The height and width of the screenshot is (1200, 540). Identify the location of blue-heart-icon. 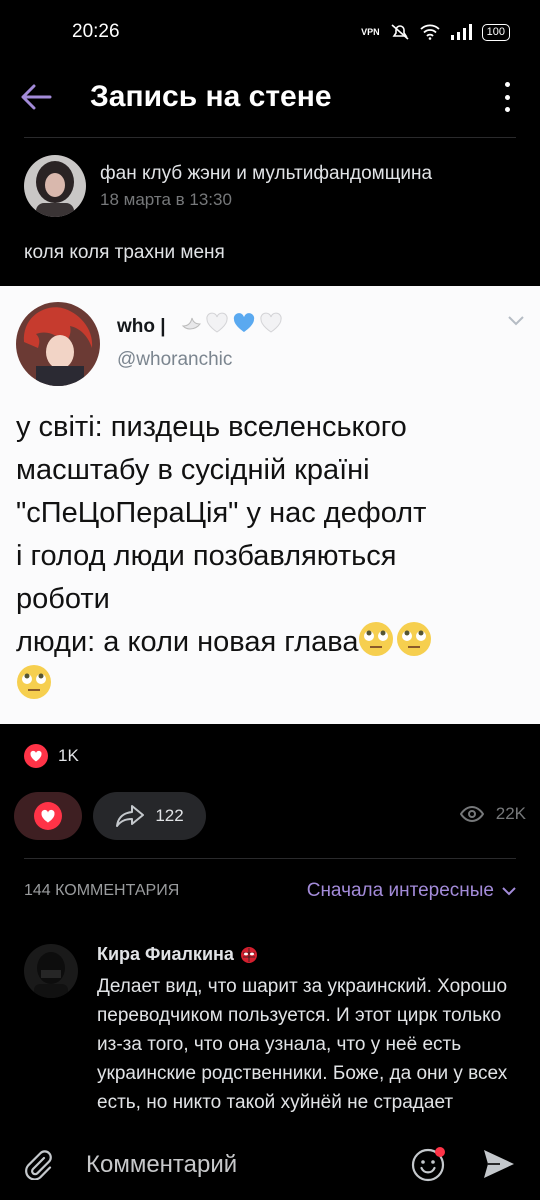
(244, 322).